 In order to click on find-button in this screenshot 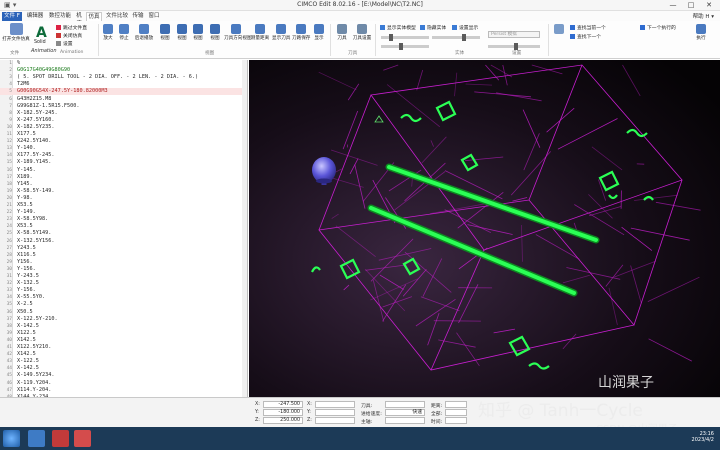, I will do `click(559, 29)`.